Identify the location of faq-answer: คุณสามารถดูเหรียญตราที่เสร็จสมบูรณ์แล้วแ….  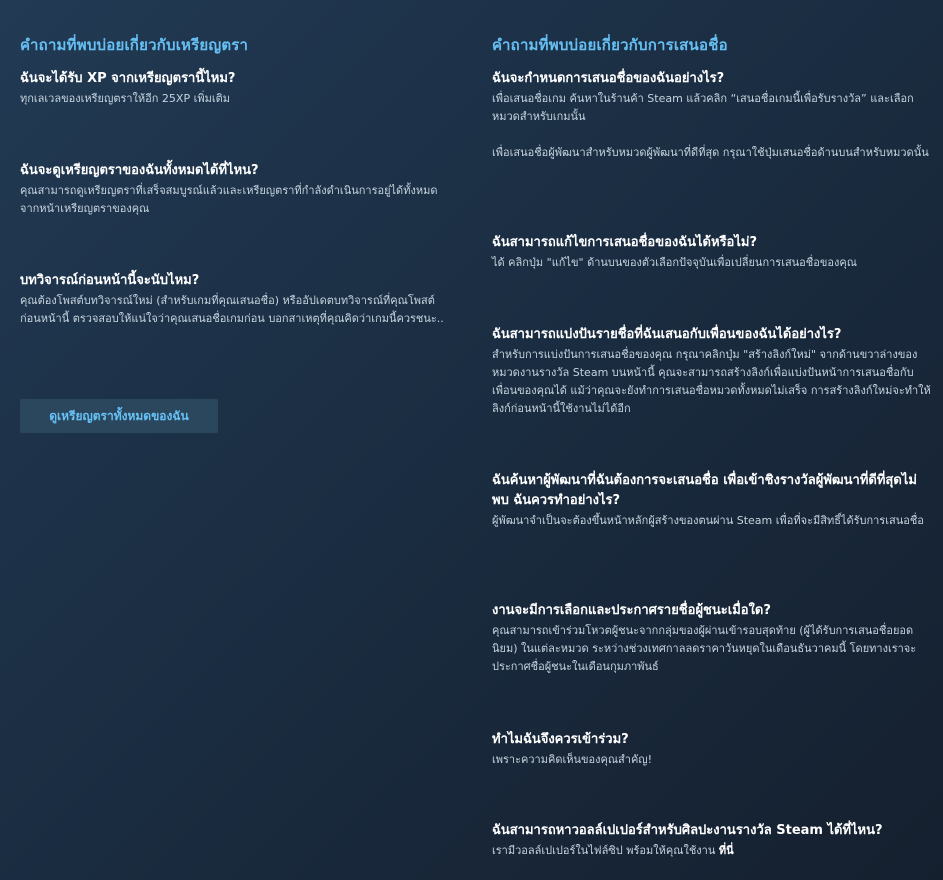
(229, 199).